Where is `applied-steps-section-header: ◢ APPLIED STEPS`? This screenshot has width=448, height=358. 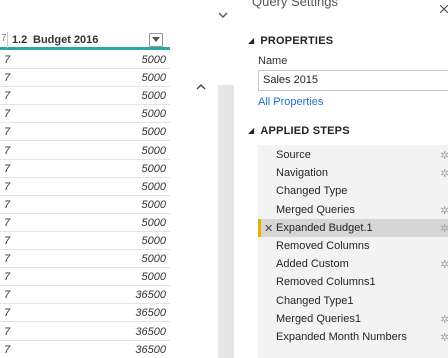
applied-steps-section-header: ◢ APPLIED STEPS is located at coordinates (299, 131).